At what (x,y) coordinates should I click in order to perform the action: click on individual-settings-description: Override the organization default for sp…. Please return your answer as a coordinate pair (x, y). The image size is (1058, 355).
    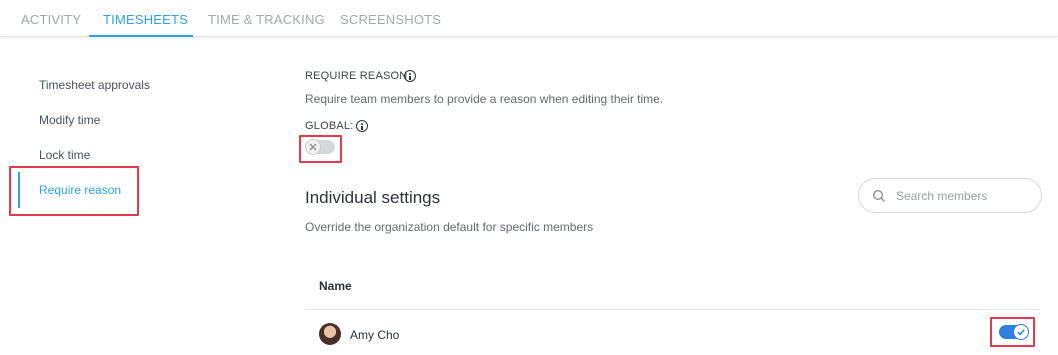
    Looking at the image, I should click on (449, 227).